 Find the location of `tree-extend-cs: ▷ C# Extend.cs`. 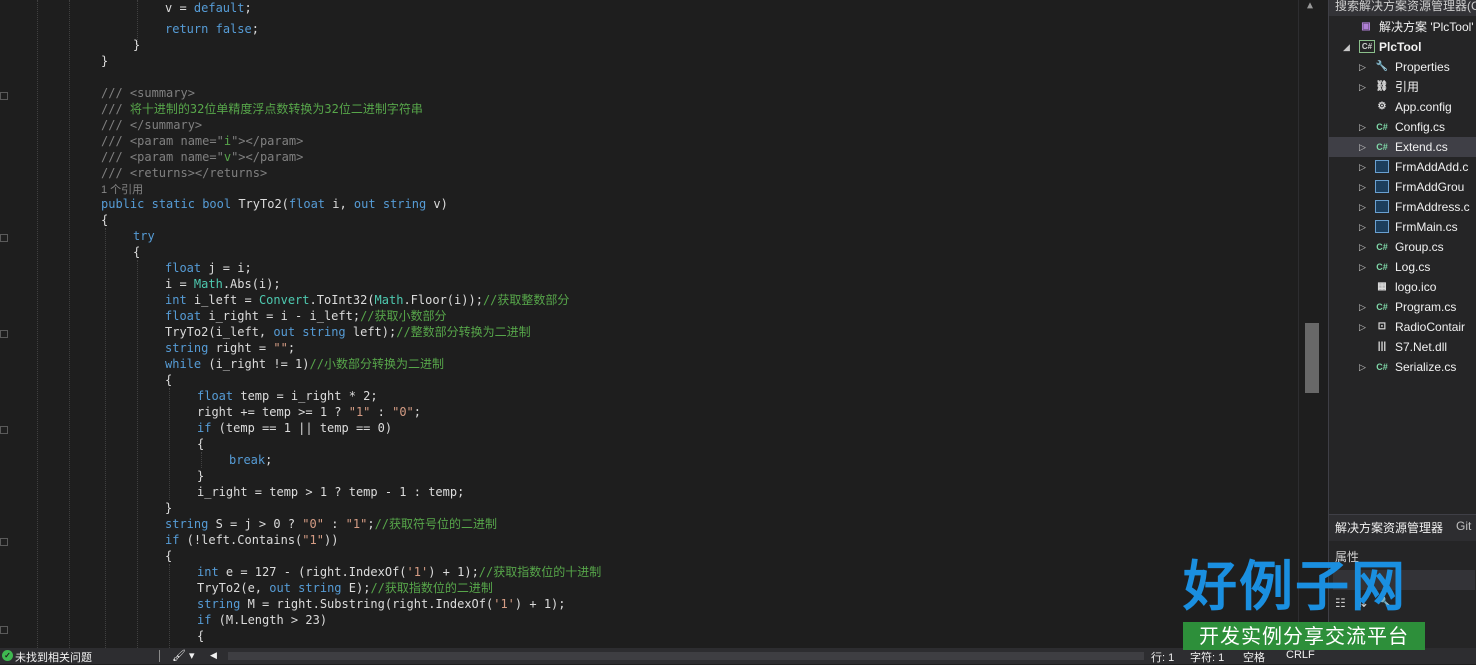

tree-extend-cs: ▷ C# Extend.cs is located at coordinates (1402, 147).